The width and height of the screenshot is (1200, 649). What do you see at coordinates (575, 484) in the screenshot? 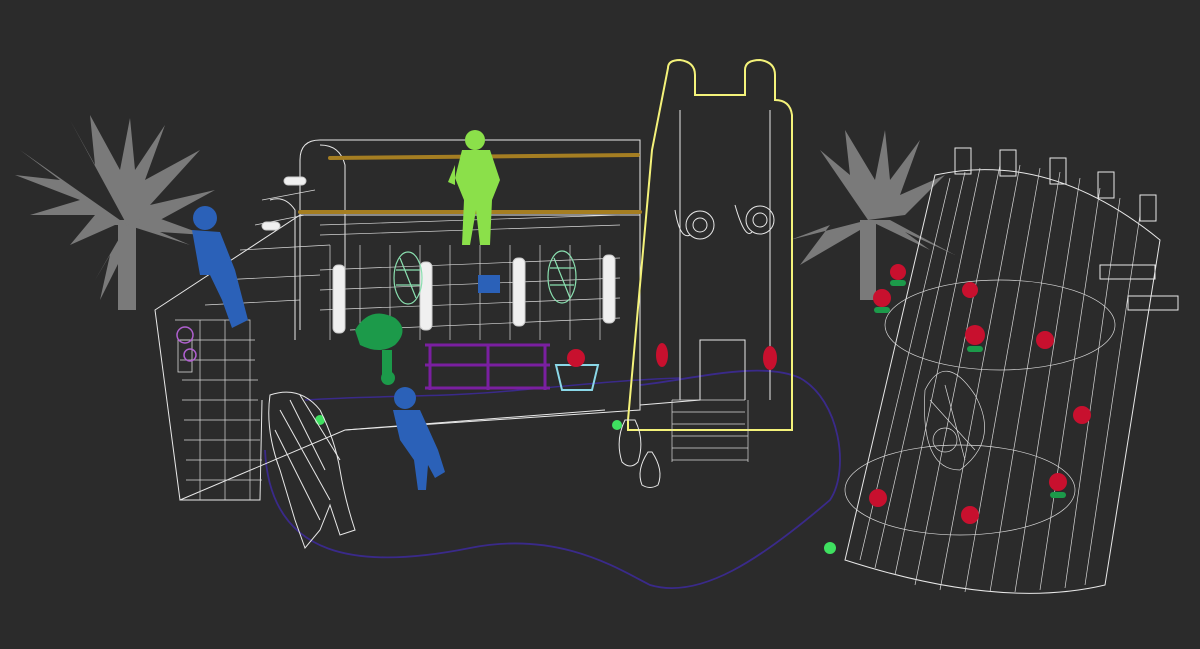
I see `green-markers` at bounding box center [575, 484].